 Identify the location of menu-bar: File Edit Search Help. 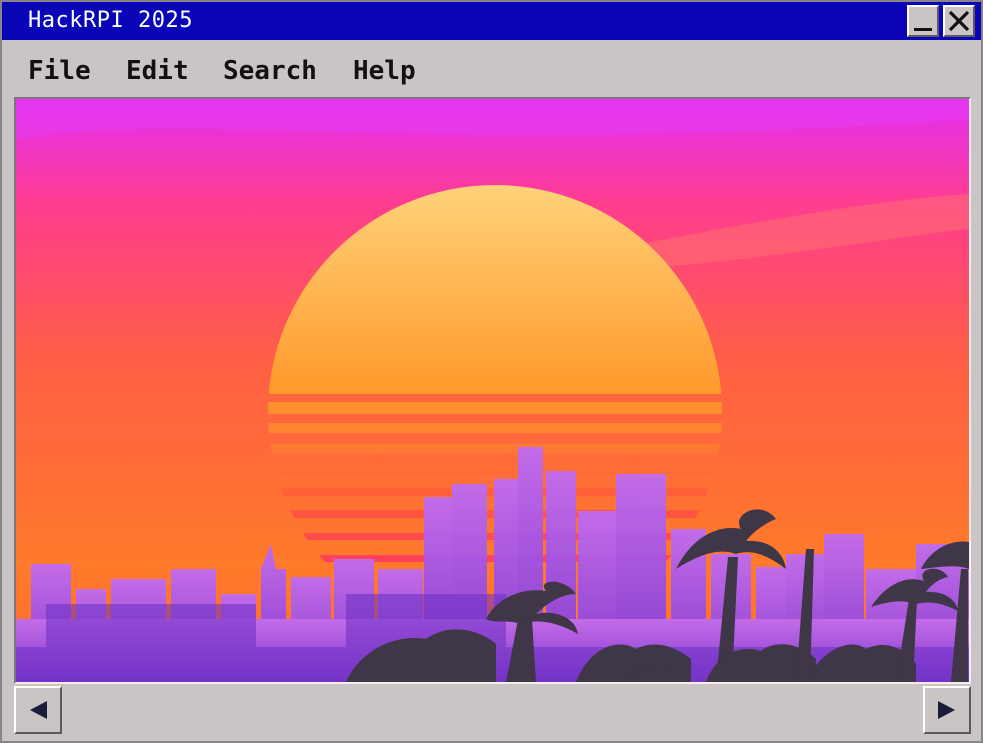
(491, 70).